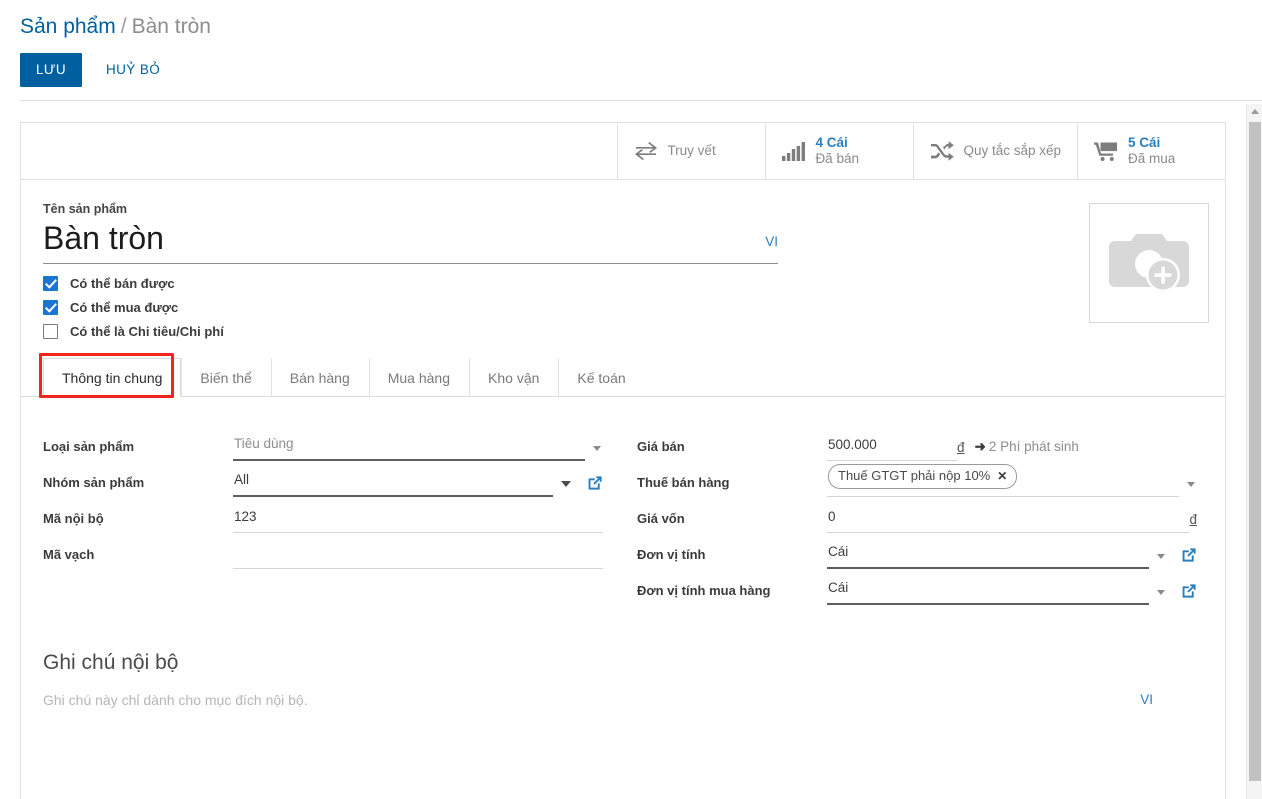  Describe the element at coordinates (73, 518) in the screenshot. I see `field-label: Mã nội bộ` at that location.